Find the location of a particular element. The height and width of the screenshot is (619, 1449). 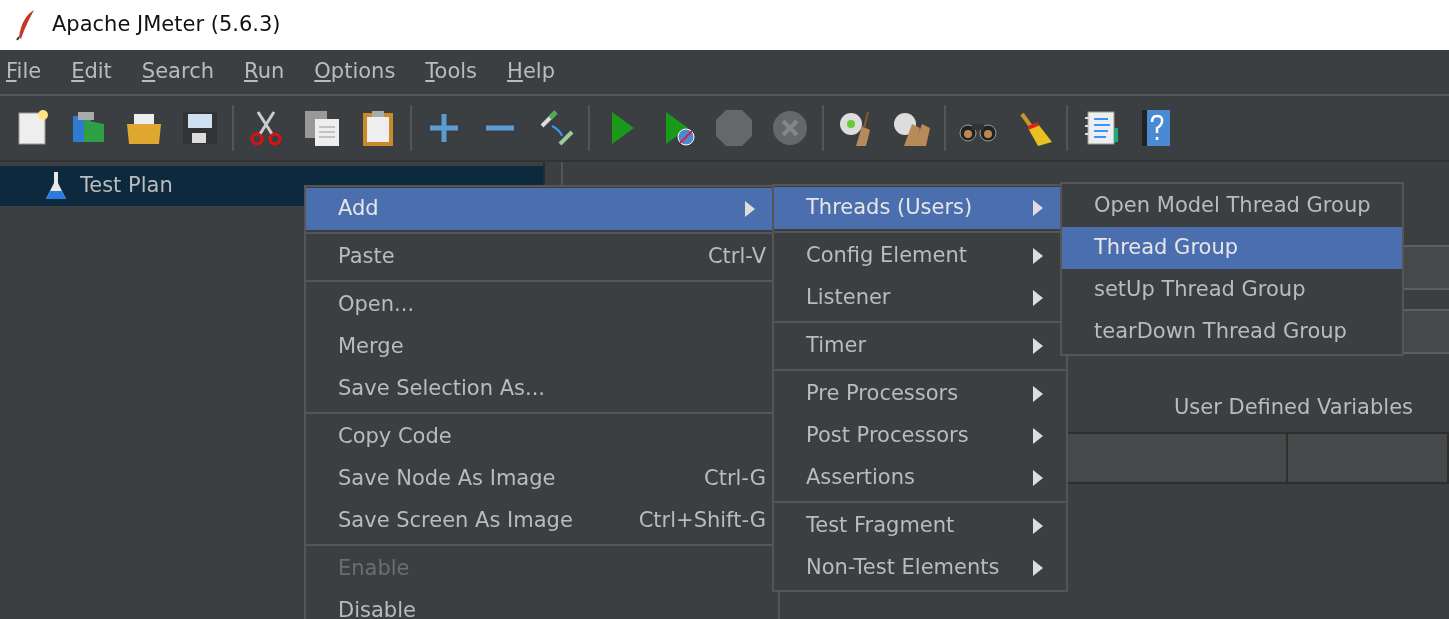

menu-item: Pre Processors is located at coordinates (920, 394).